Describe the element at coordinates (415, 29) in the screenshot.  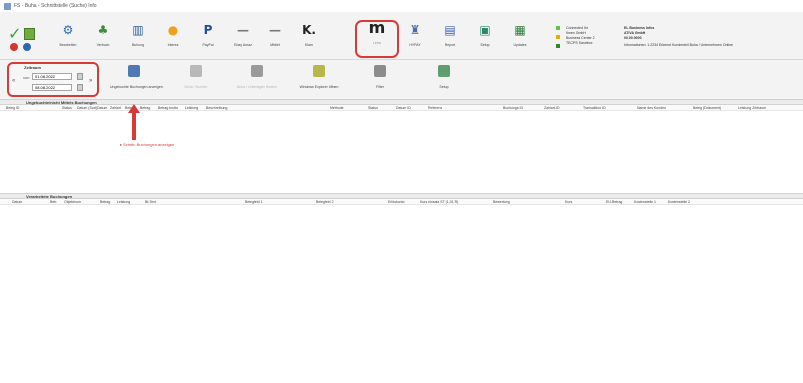
I see `shop-icon: ♜` at that location.